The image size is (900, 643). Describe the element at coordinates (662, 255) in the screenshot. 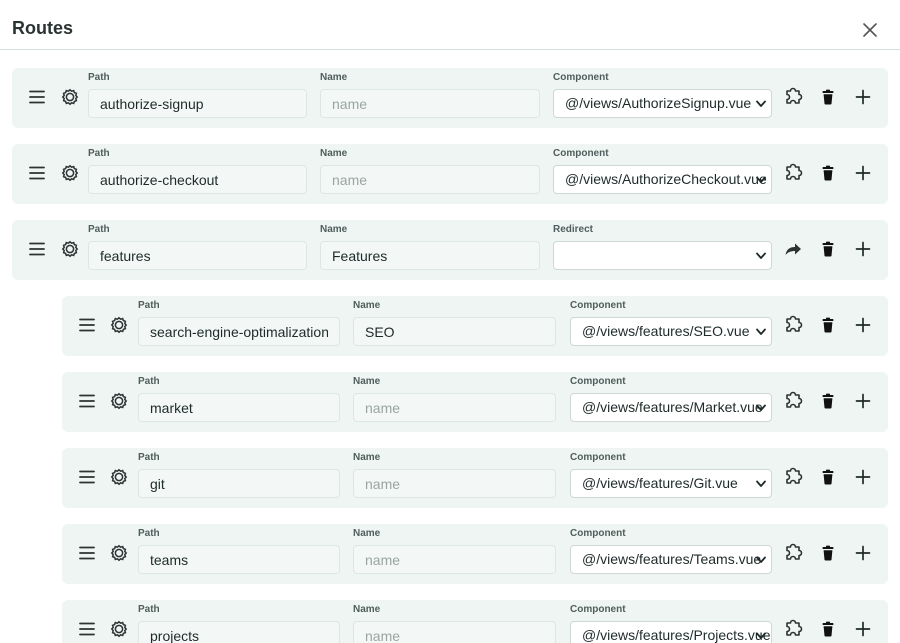

I see `redirect-select` at that location.